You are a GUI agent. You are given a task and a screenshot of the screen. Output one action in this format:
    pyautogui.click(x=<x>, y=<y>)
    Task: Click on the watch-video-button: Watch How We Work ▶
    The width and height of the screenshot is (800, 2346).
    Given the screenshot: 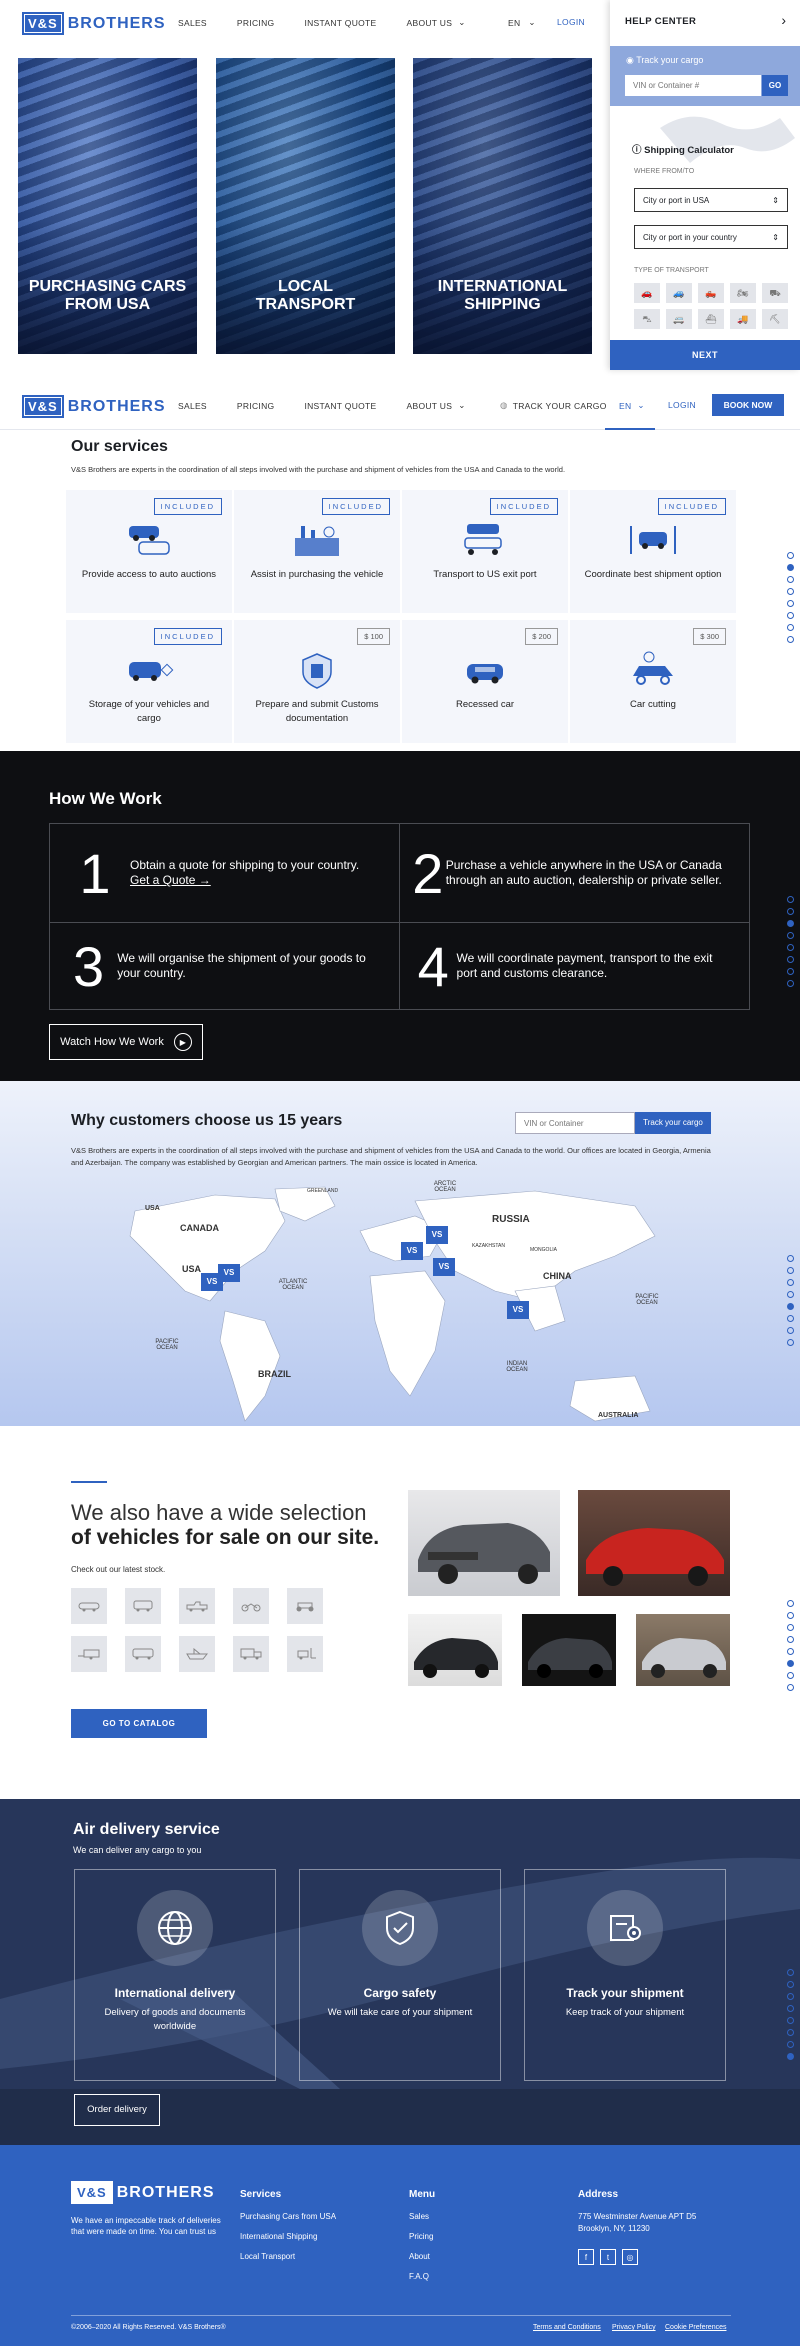 What is the action you would take?
    pyautogui.click(x=126, y=1042)
    